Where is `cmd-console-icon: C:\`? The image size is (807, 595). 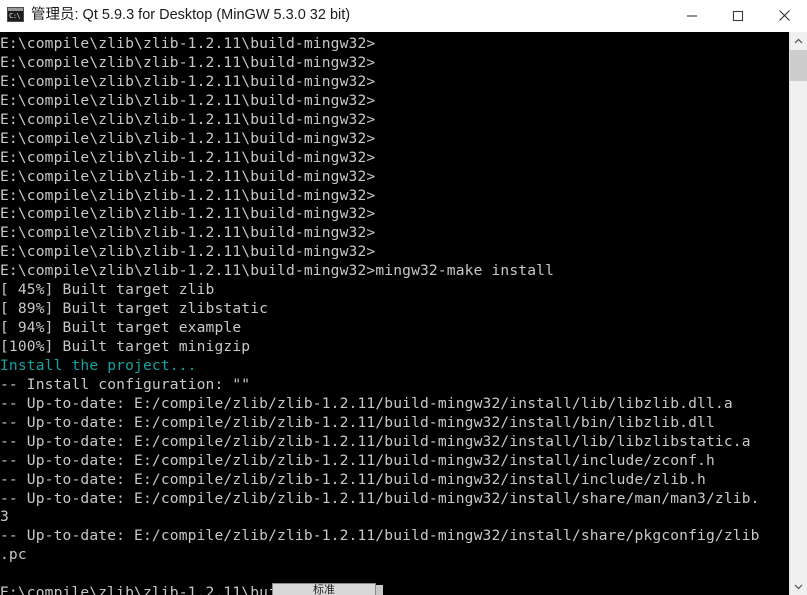
cmd-console-icon: C:\ is located at coordinates (15, 15).